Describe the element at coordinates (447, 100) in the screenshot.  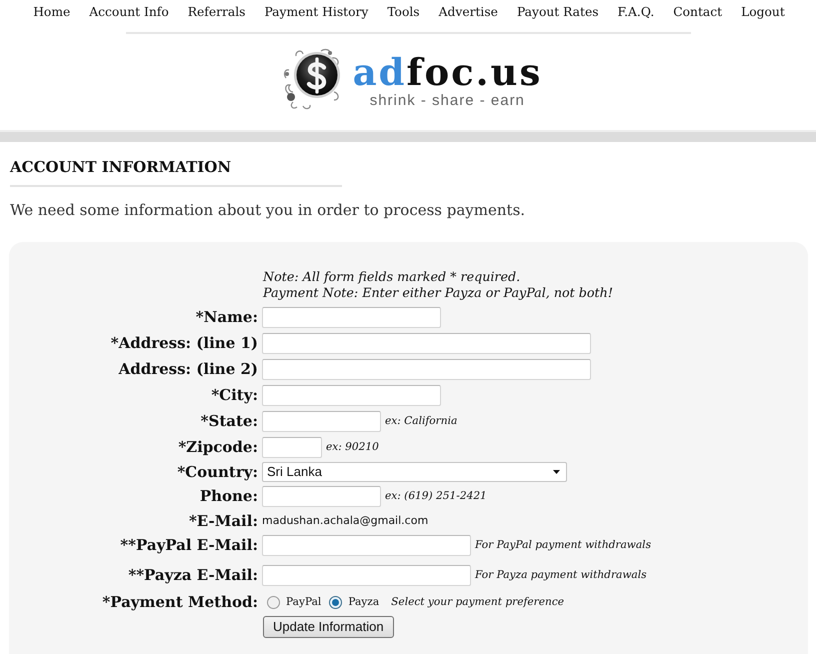
I see `logo-tagline: shrink - share - earn` at that location.